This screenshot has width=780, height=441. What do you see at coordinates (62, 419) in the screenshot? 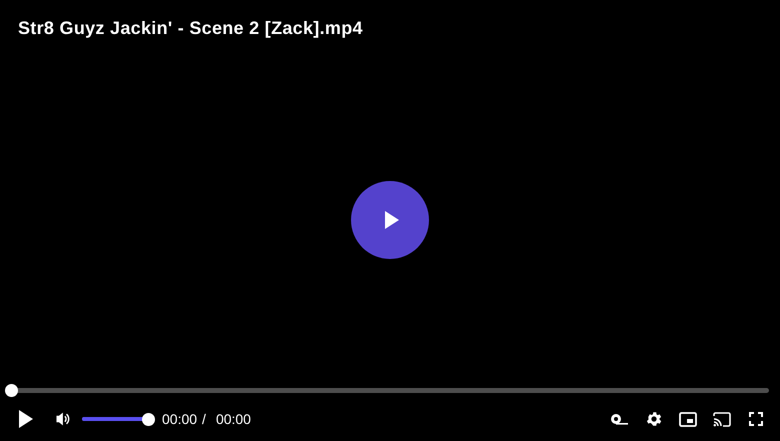
I see `speaker-icon` at bounding box center [62, 419].